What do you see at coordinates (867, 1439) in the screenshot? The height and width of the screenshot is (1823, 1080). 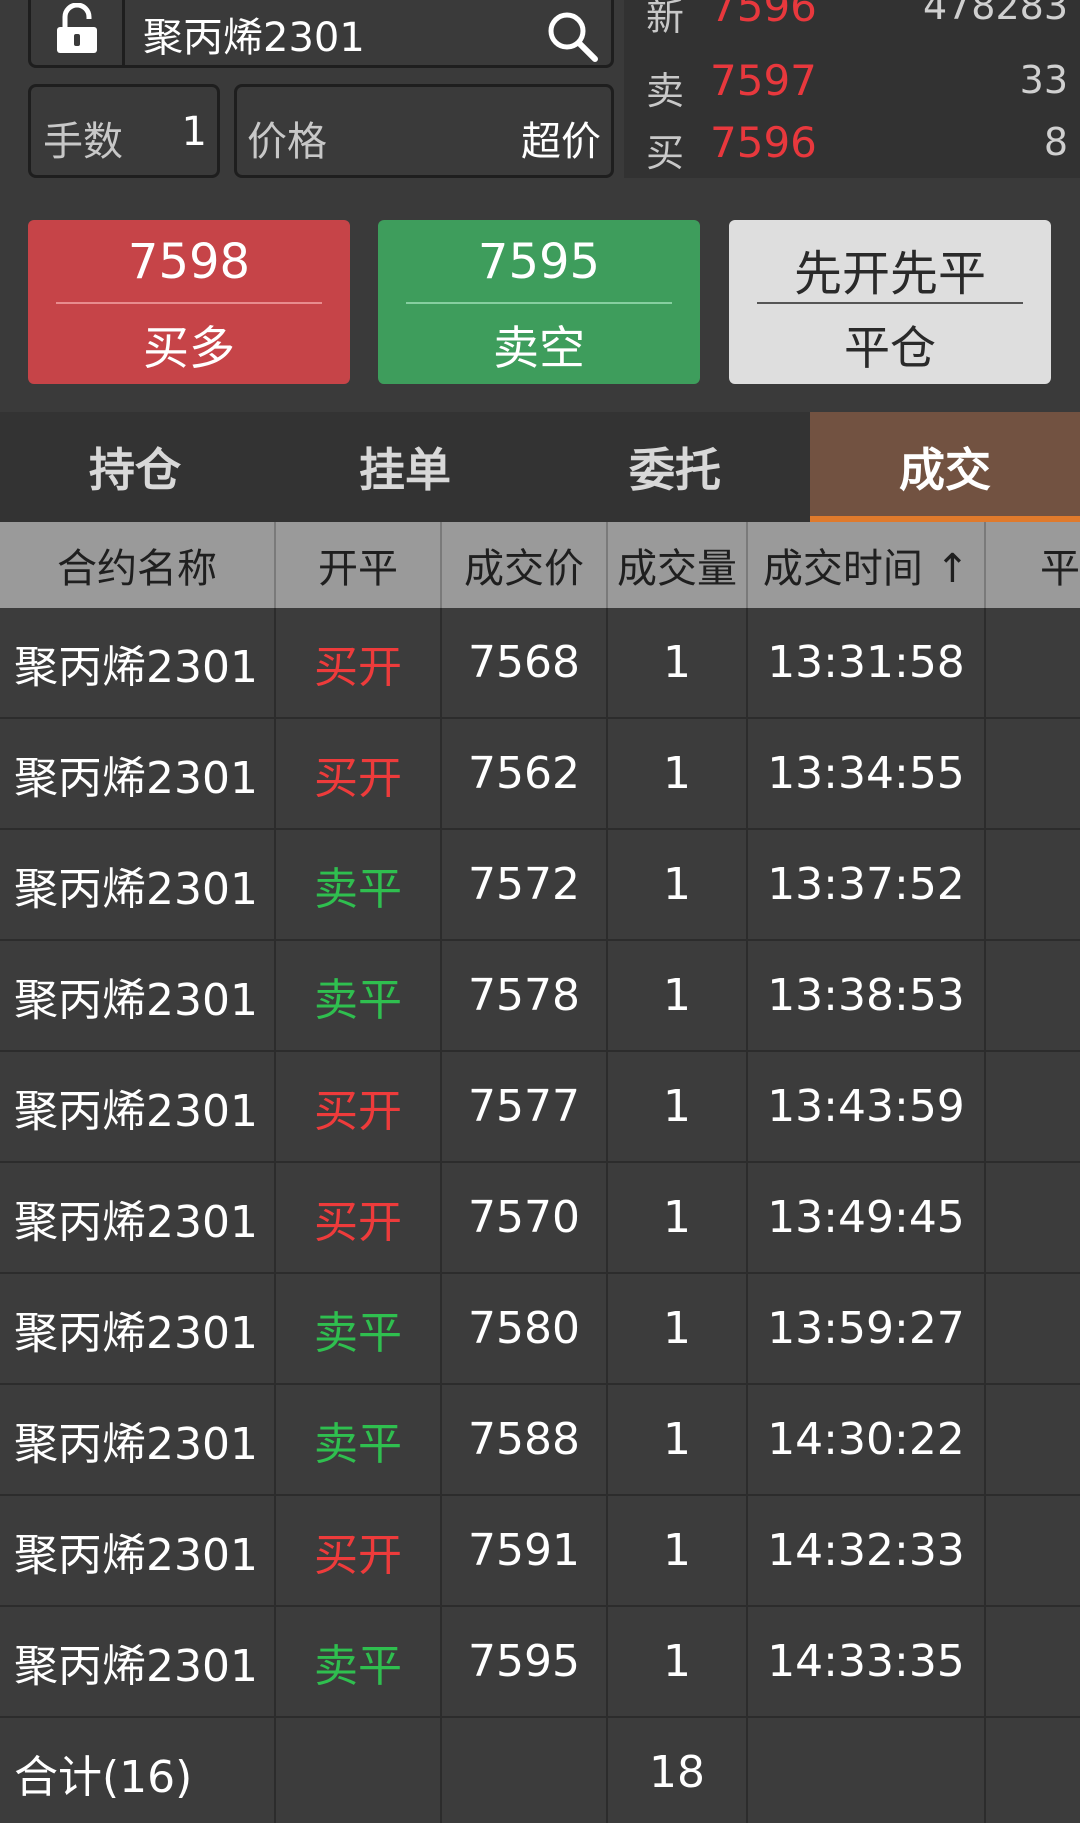 I see `time-cell: 14:30:22` at bounding box center [867, 1439].